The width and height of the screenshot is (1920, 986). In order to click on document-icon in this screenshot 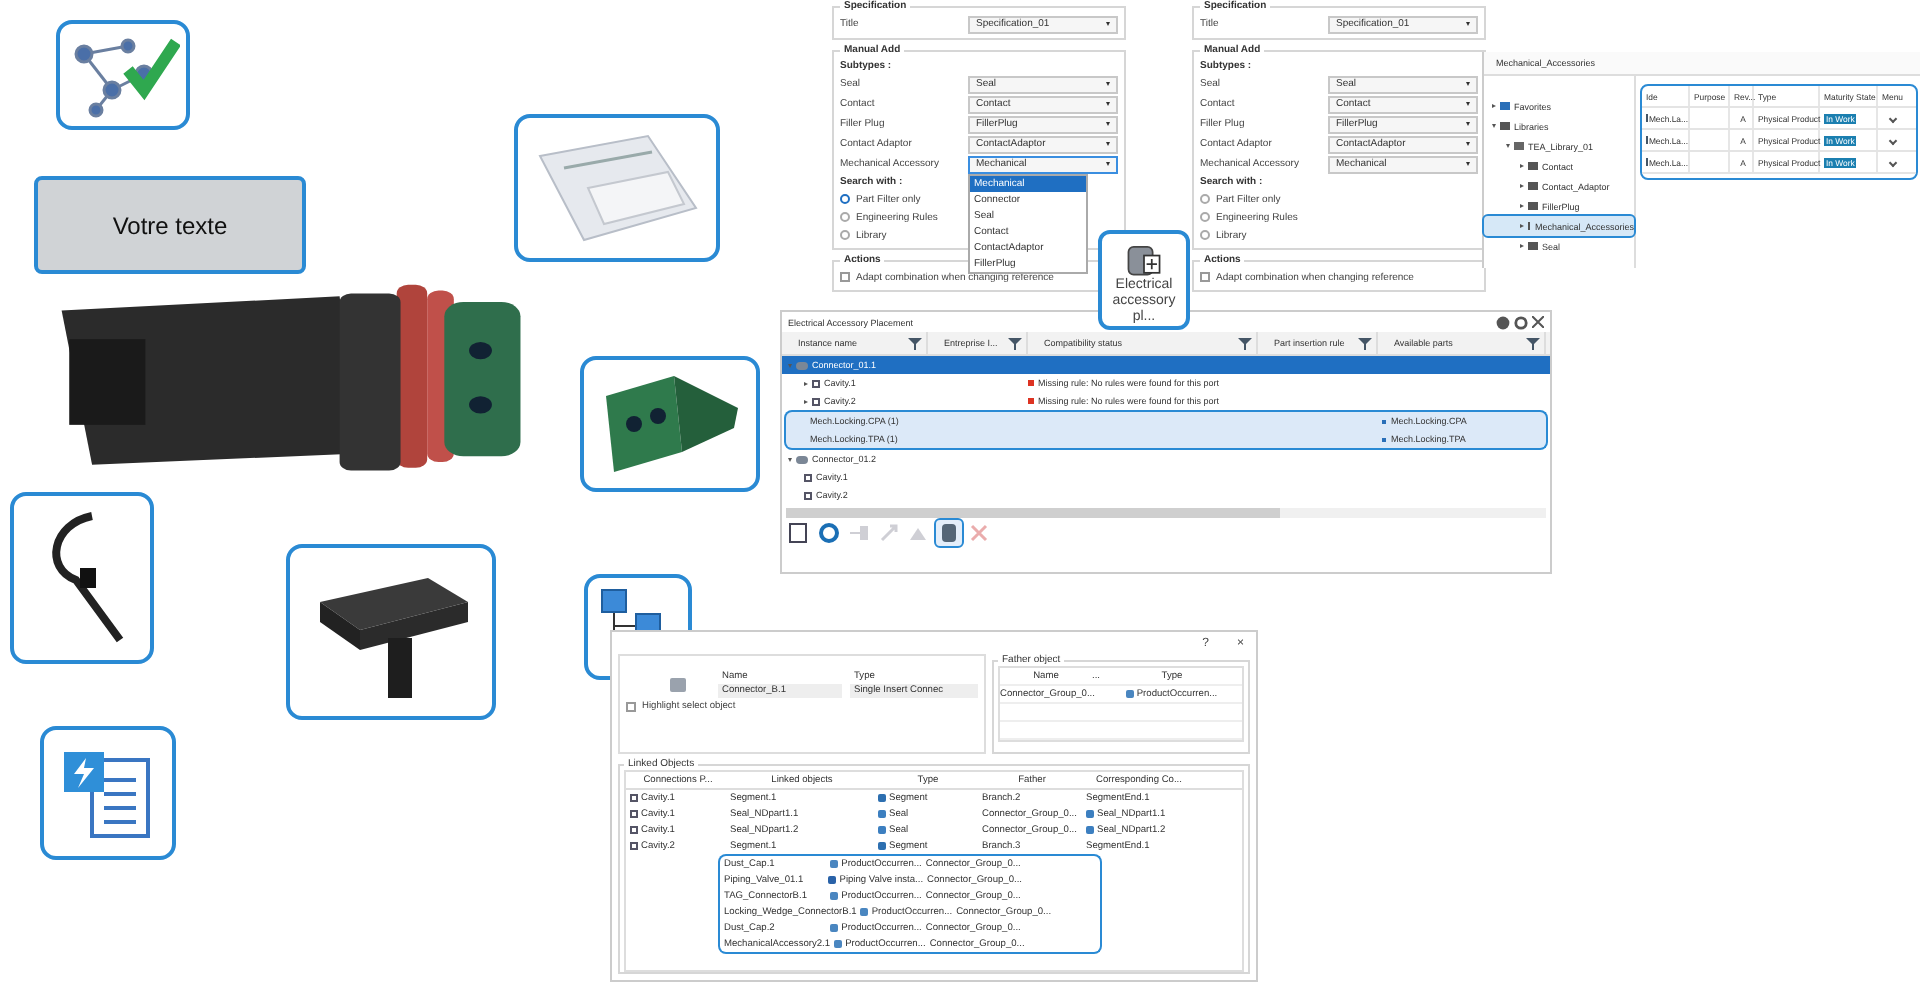, I will do `click(799, 533)`.